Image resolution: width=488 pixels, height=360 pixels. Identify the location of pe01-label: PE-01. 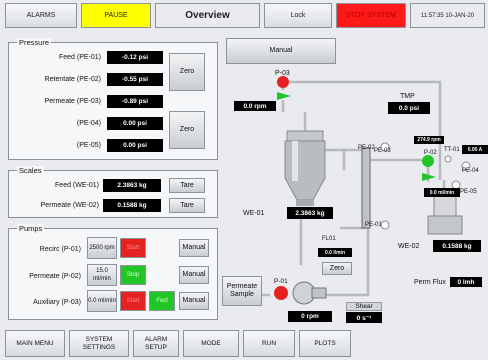
(373, 225).